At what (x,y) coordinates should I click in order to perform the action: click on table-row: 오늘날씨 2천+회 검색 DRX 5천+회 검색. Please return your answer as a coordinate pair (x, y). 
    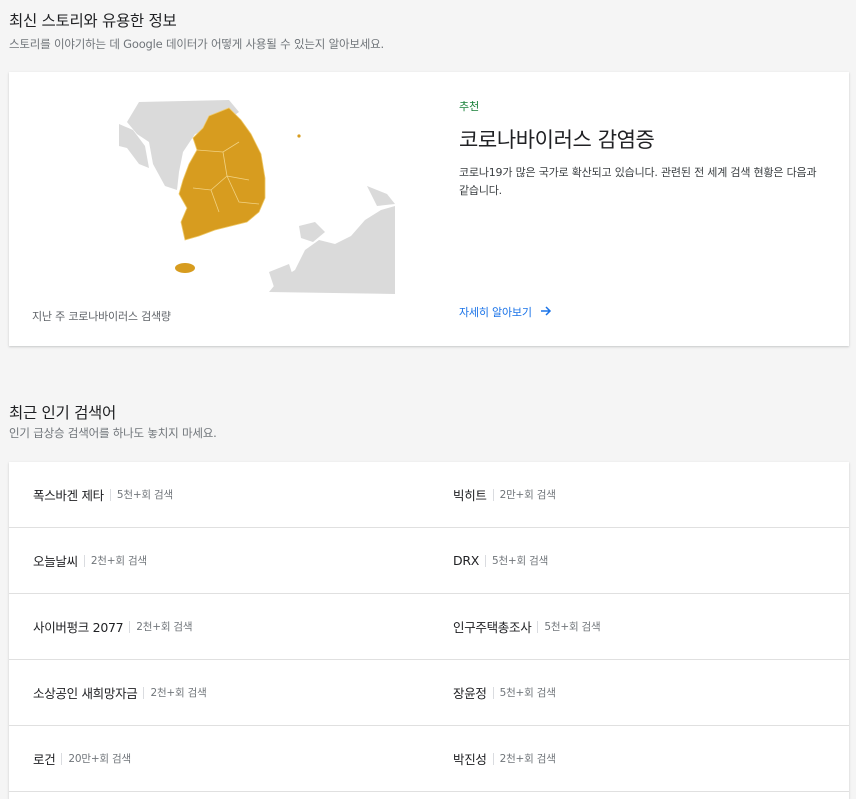
    Looking at the image, I should click on (429, 561).